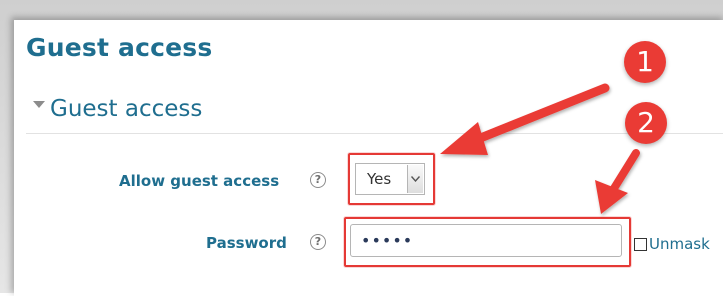  I want to click on unmask-toggle: Unmask, so click(672, 244).